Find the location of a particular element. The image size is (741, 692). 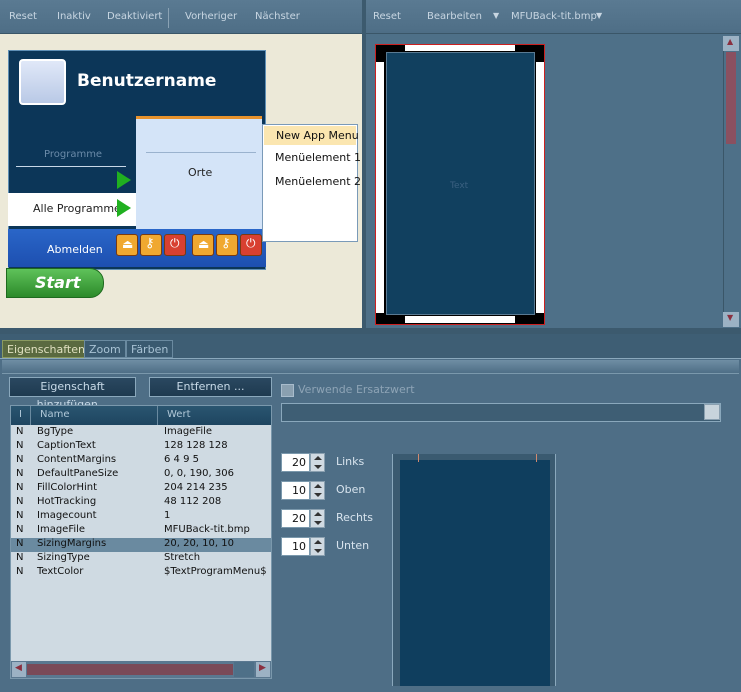

abmelden-label: Abmelden is located at coordinates (75, 249).